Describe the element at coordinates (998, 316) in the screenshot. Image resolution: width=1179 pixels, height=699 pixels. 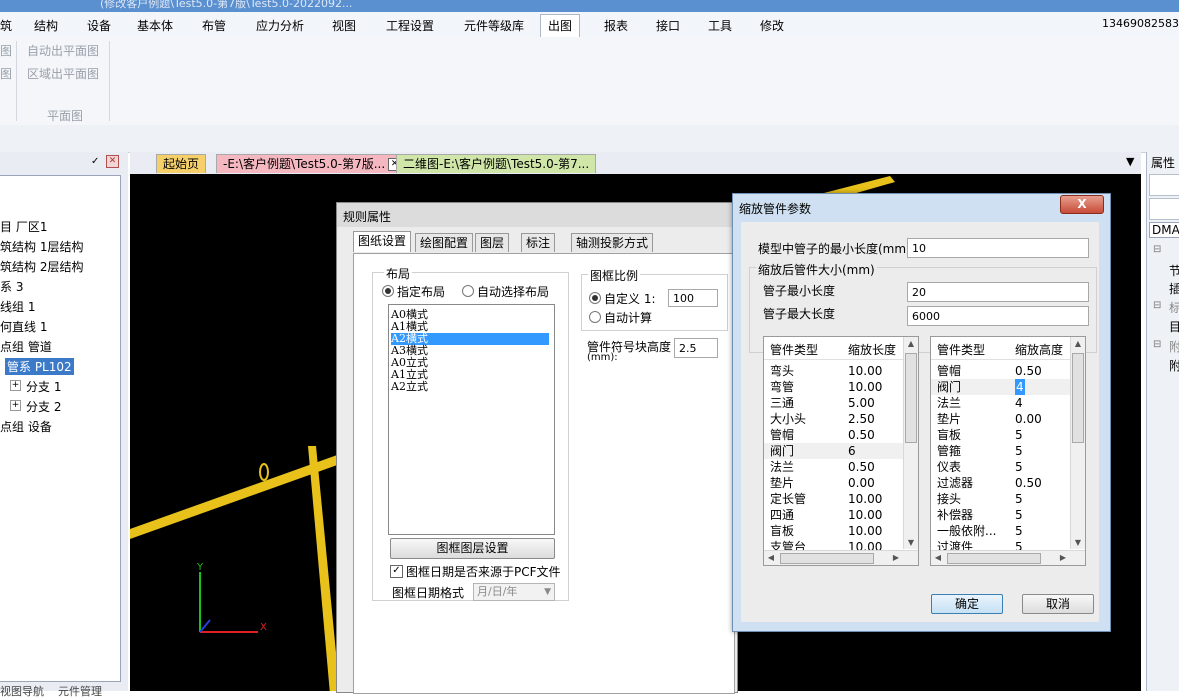
I see `pipe-max-input: 6000` at that location.